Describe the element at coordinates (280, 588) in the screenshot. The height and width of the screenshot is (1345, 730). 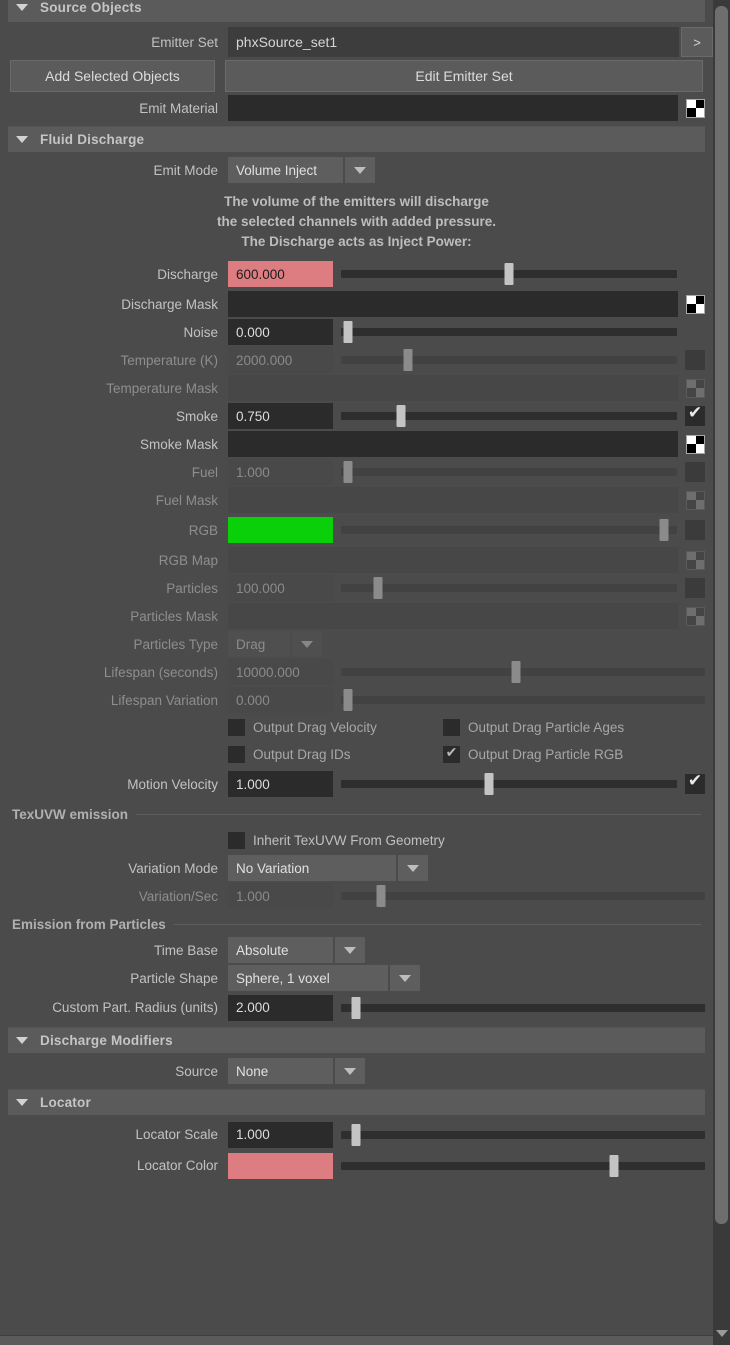
I see `param-input: 100.000` at that location.